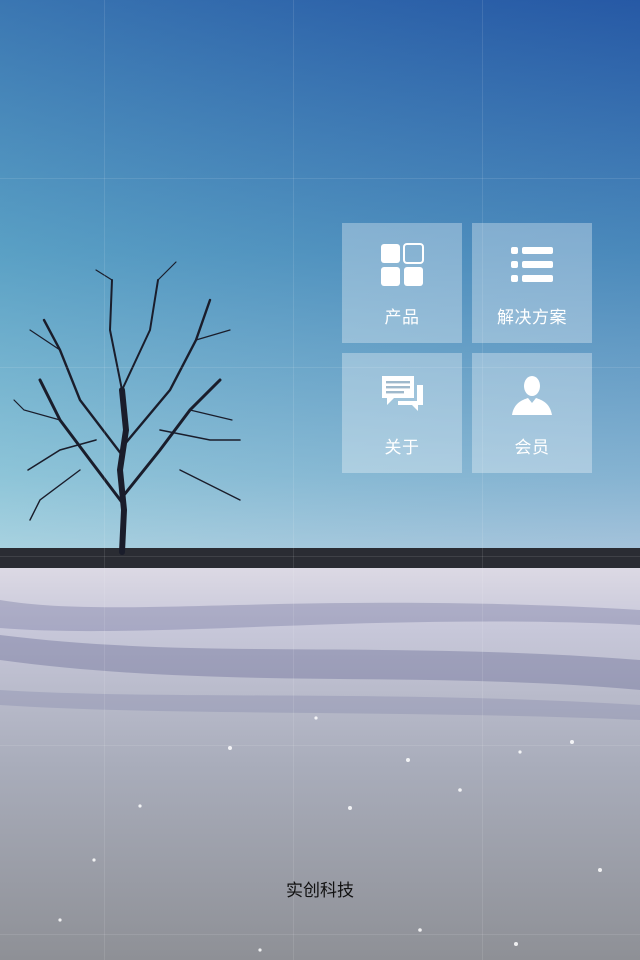 Image resolution: width=640 pixels, height=960 pixels. What do you see at coordinates (402, 393) in the screenshot?
I see `chat-icon` at bounding box center [402, 393].